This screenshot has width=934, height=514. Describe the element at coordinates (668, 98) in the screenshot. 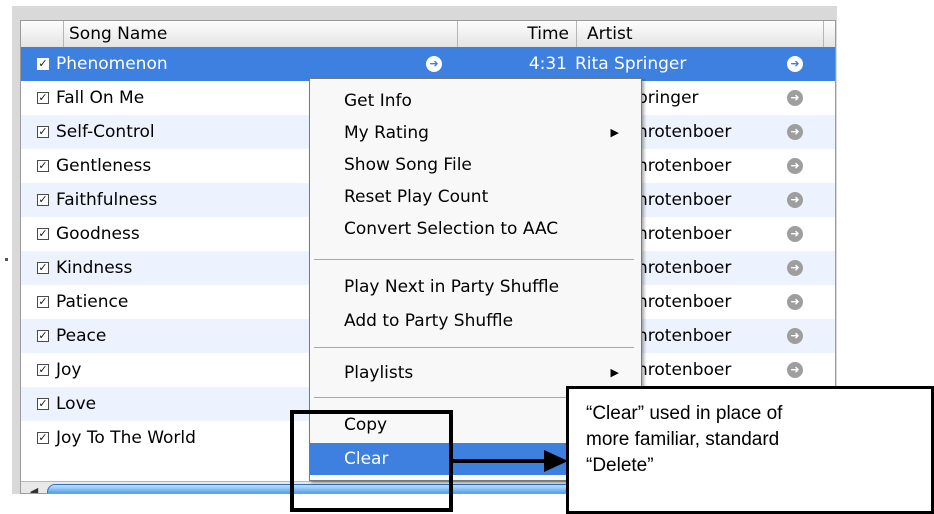

I see `song-artist: pringer` at that location.